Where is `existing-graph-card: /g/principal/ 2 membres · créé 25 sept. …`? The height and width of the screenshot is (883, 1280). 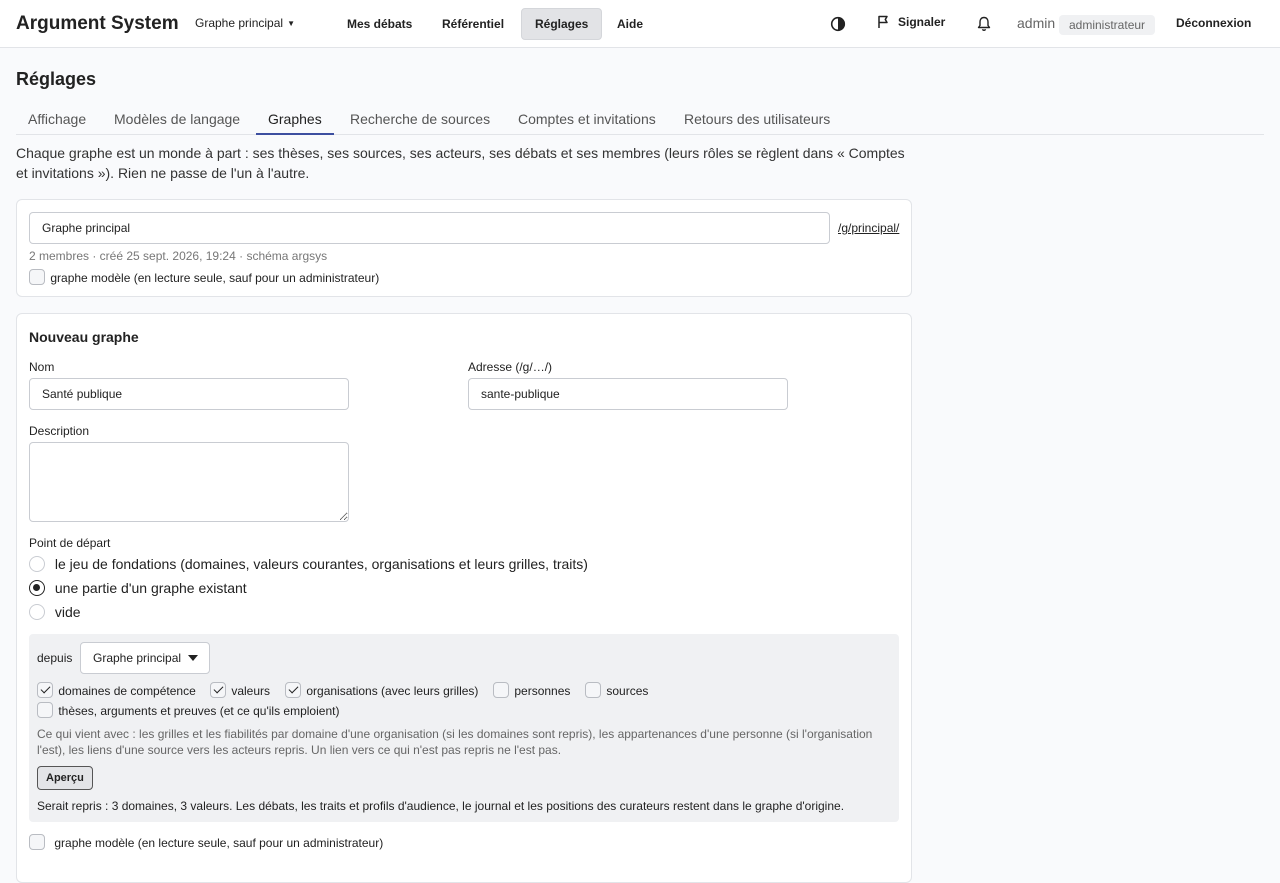 existing-graph-card: /g/principal/ 2 membres · créé 25 sept. … is located at coordinates (464, 248).